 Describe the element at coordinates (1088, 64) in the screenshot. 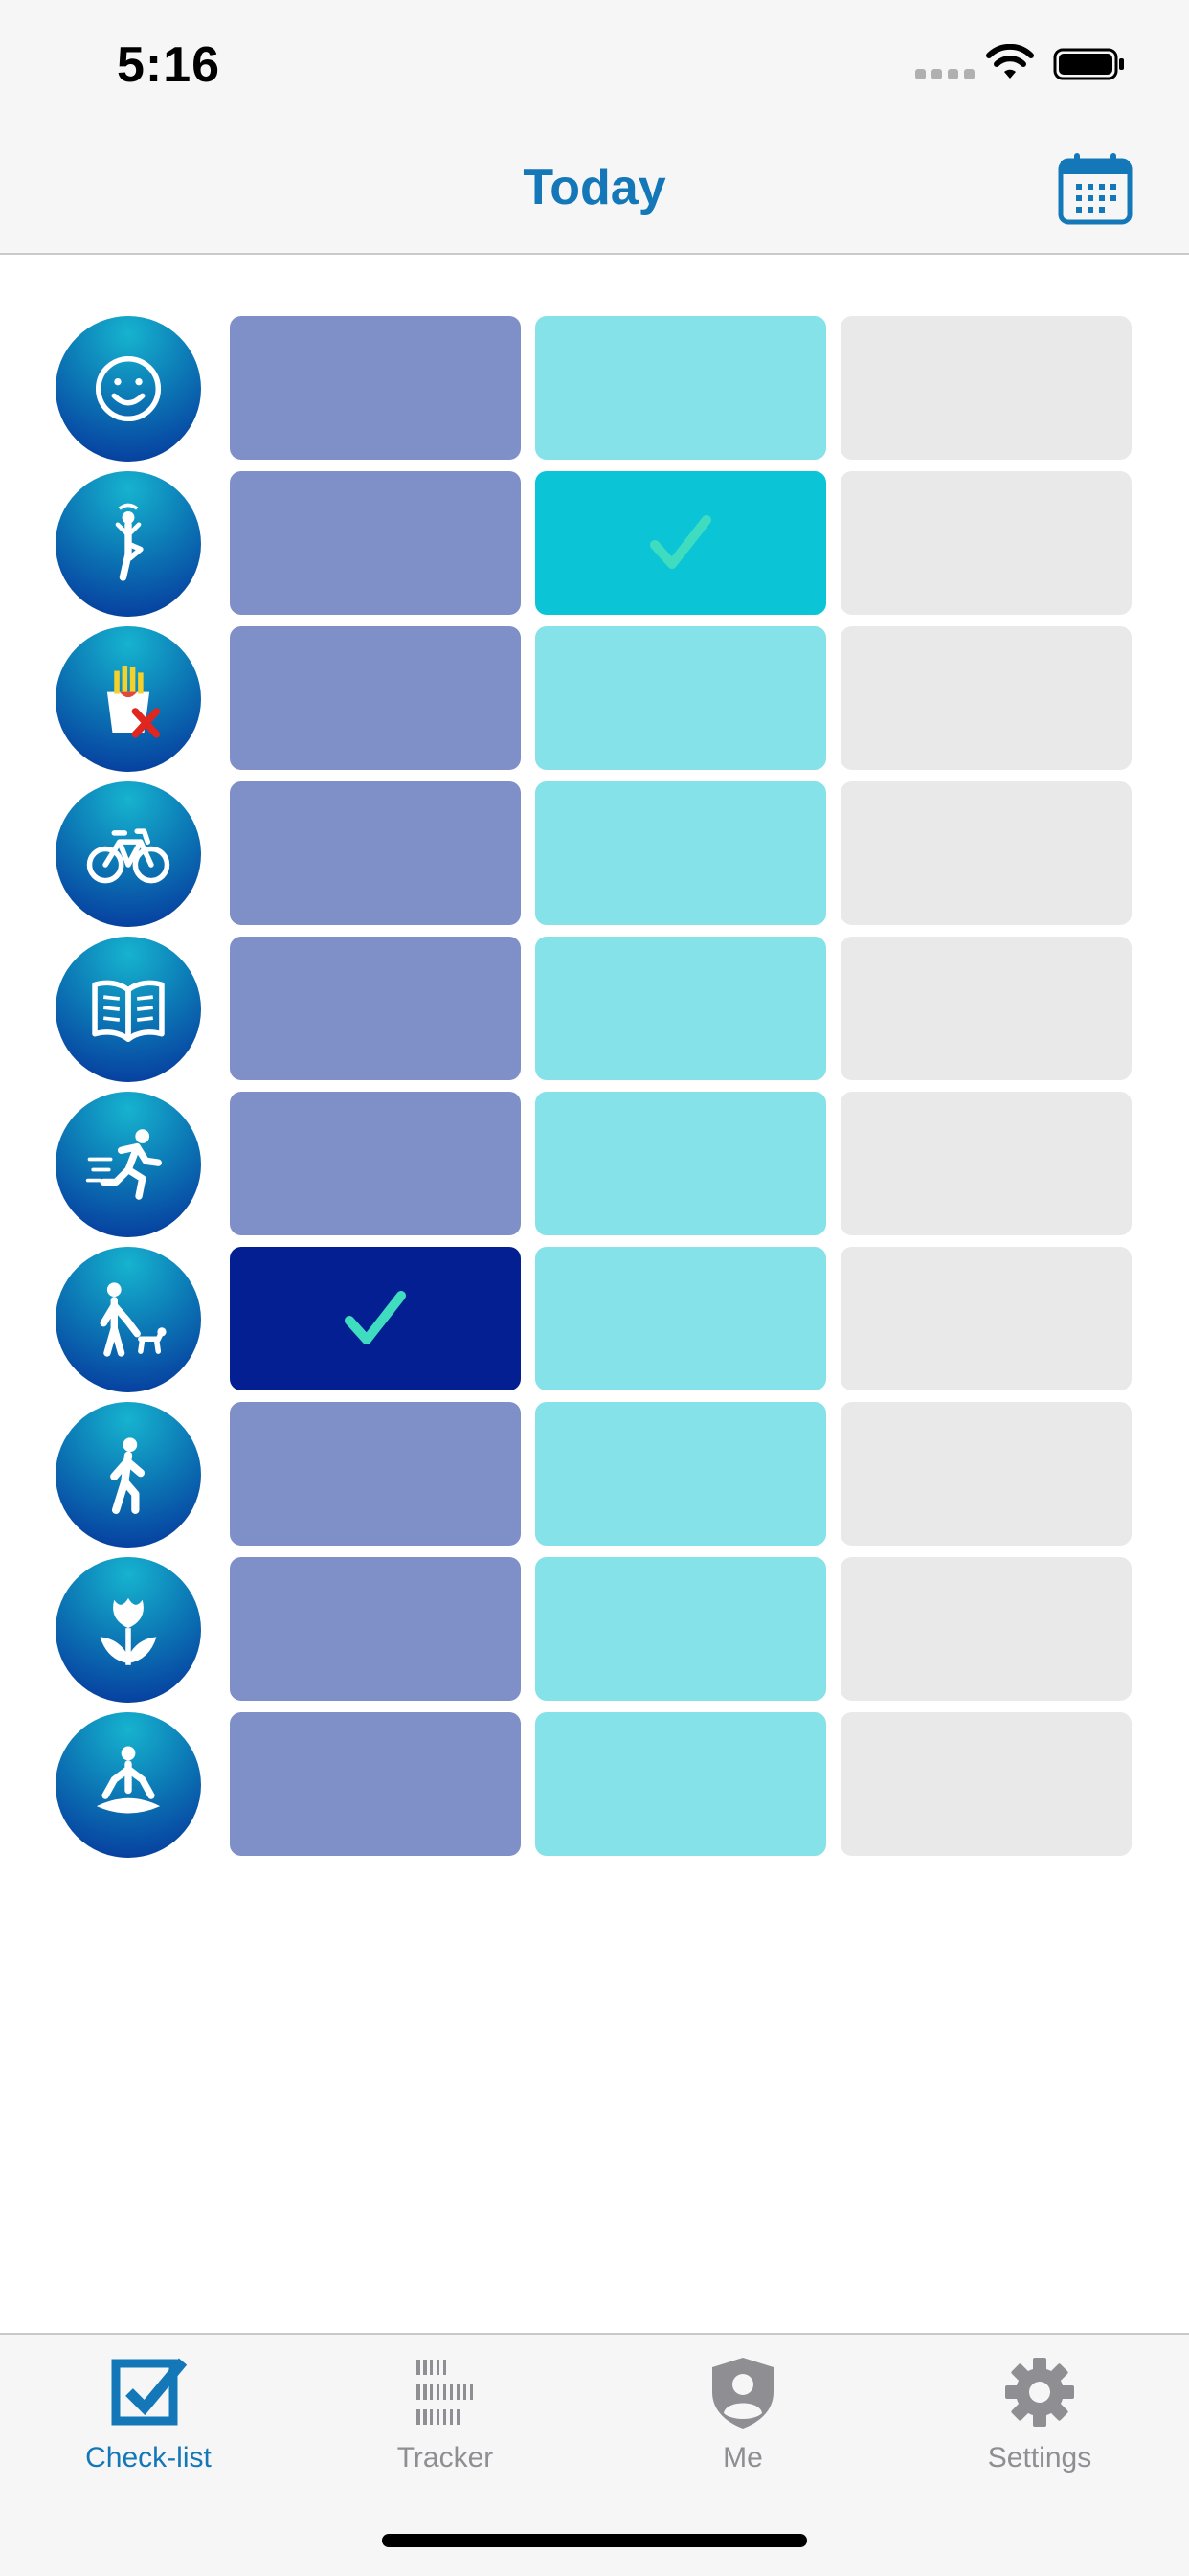

I see `battery-icon` at that location.